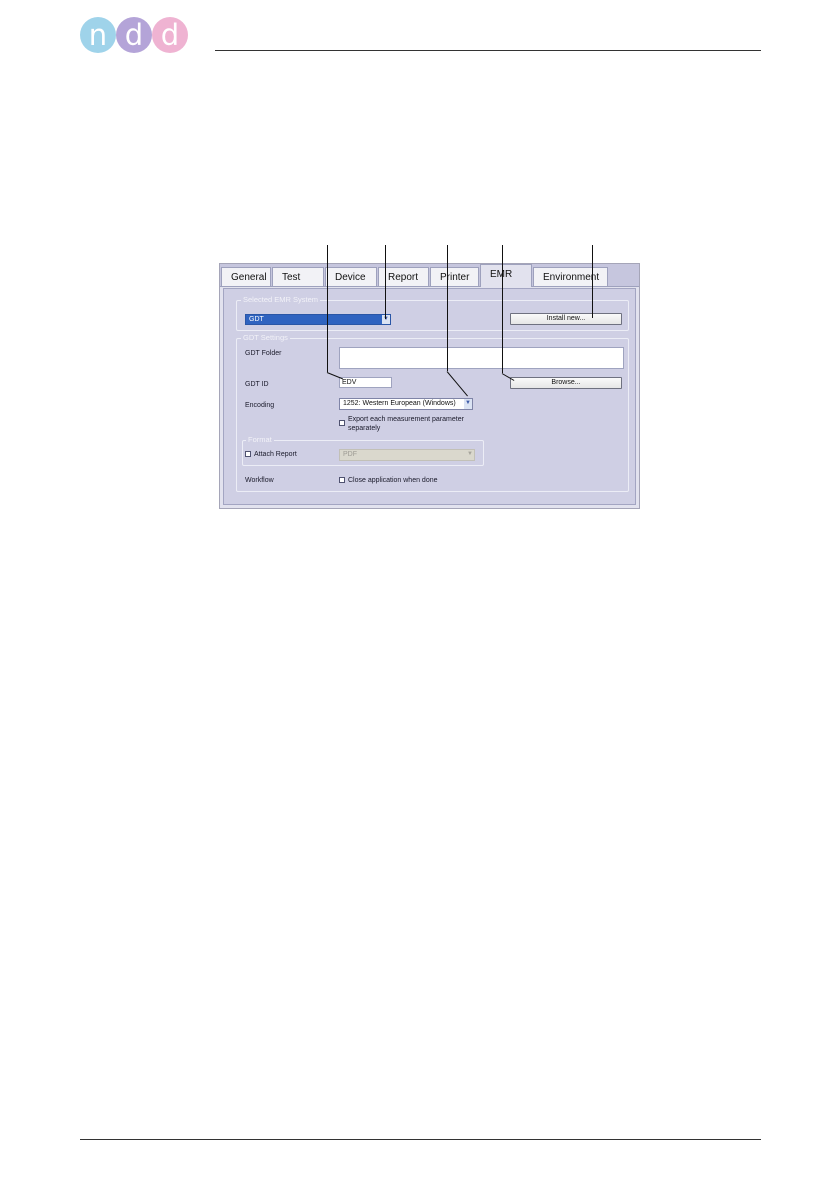 This screenshot has height=1190, width=840. I want to click on export-separately-label-line1: Export each measurement parameter, so click(406, 419).